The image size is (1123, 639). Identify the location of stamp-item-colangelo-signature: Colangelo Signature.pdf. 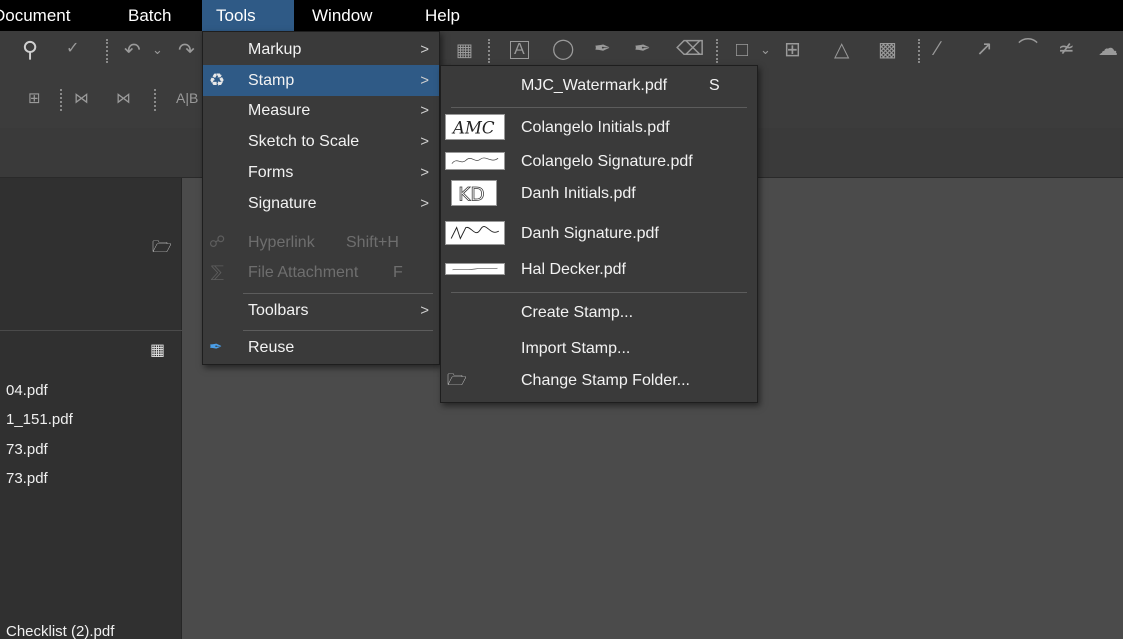
(599, 161).